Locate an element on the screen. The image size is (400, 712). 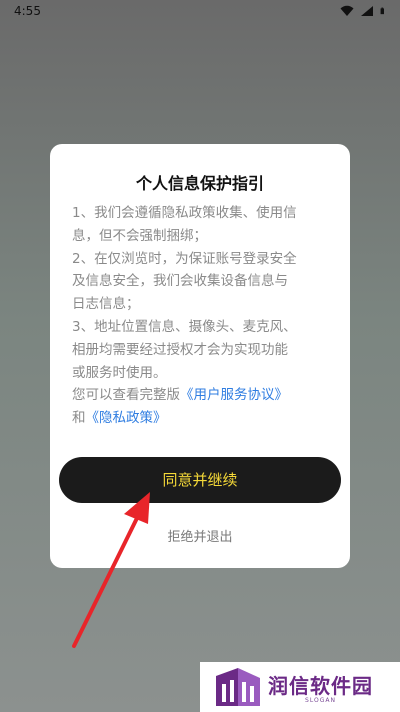
body-line: 或服务时使用。 is located at coordinates (119, 372).